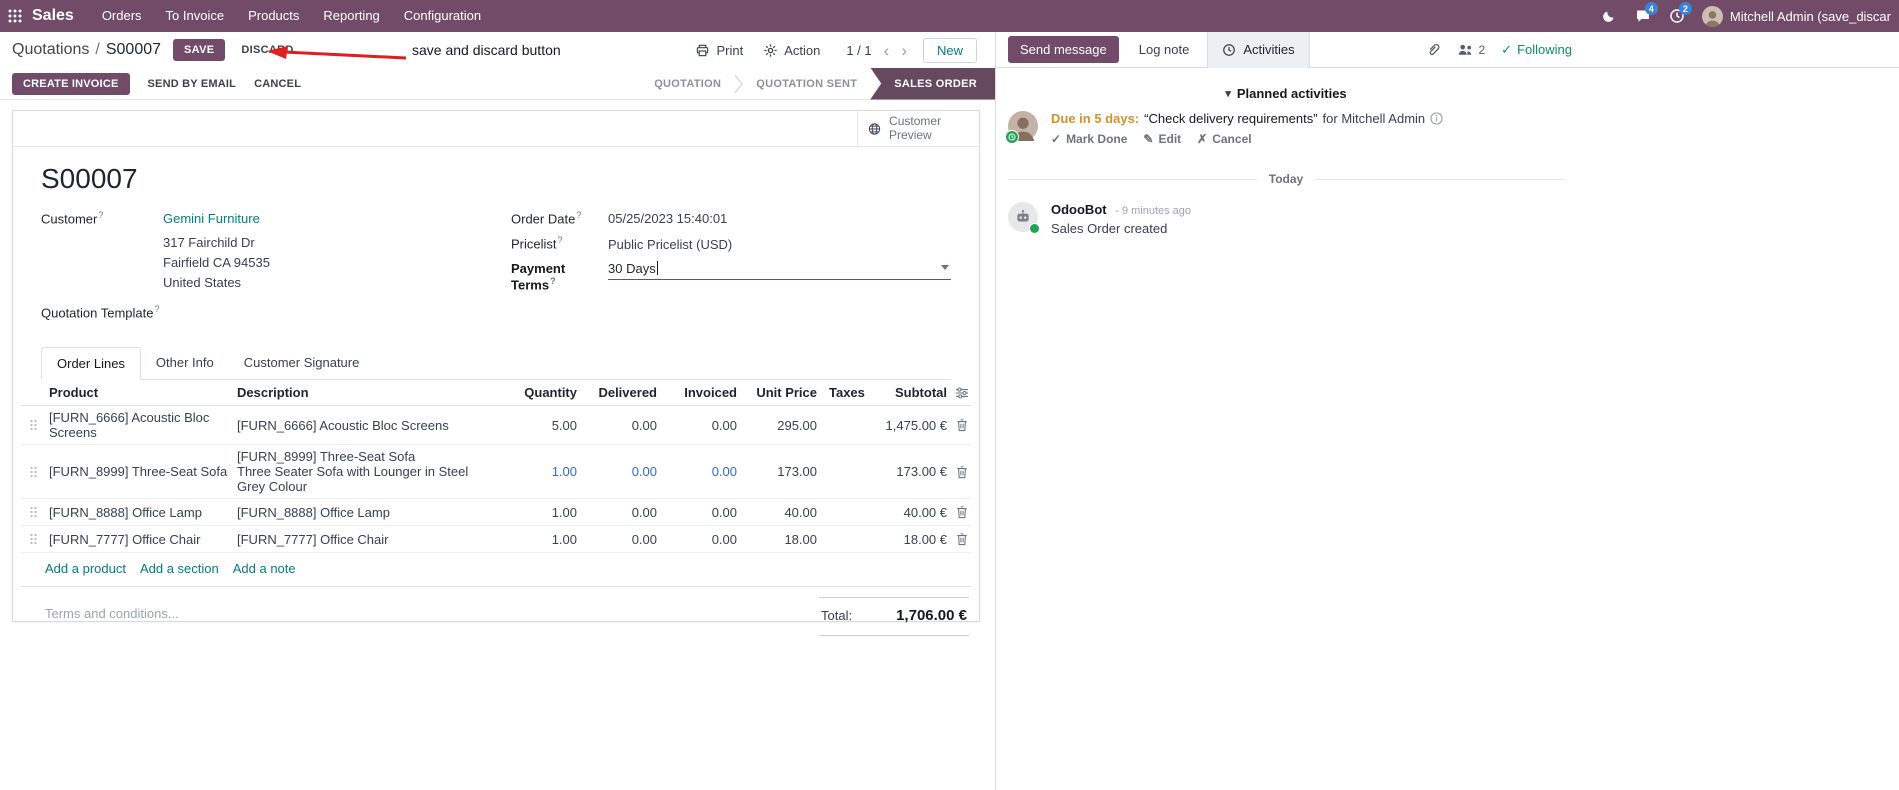 This screenshot has height=790, width=1899. What do you see at coordinates (53, 16) in the screenshot?
I see `app-brand: Sales` at bounding box center [53, 16].